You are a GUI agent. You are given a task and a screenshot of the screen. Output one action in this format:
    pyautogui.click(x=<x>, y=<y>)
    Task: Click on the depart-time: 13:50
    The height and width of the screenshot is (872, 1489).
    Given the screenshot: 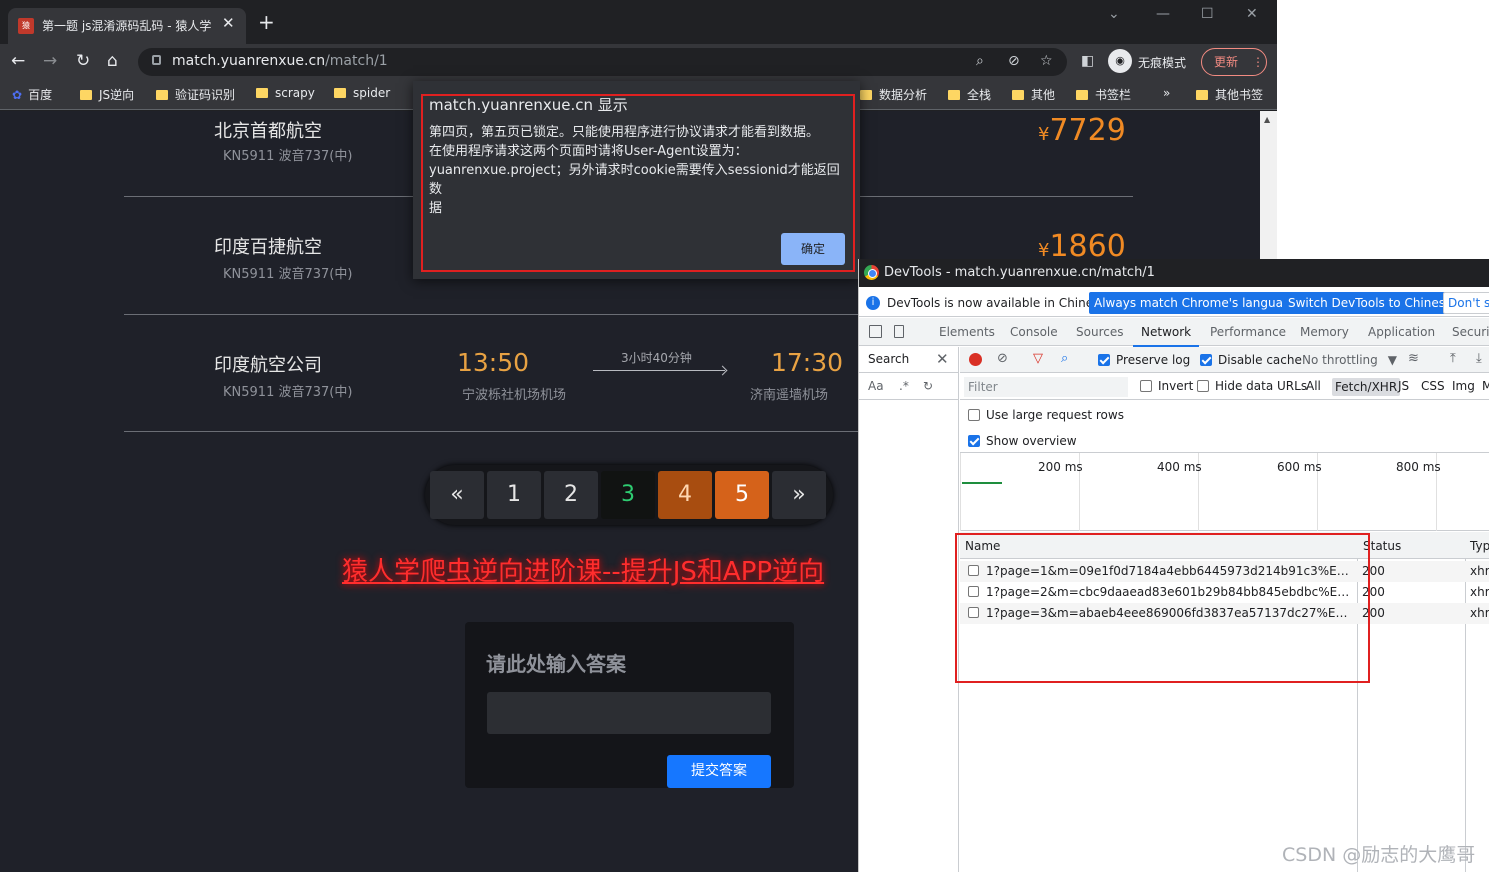 What is the action you would take?
    pyautogui.click(x=493, y=362)
    